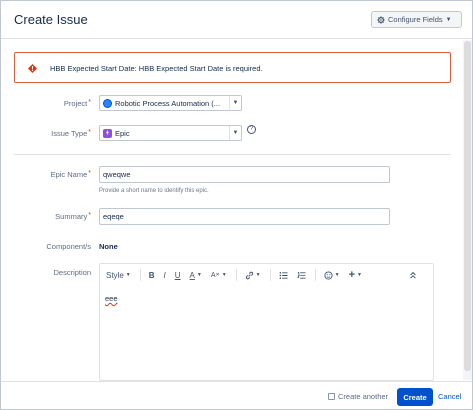 The height and width of the screenshot is (410, 473). Describe the element at coordinates (69, 174) in the screenshot. I see `epic-name-label-text: Epic Name` at that location.